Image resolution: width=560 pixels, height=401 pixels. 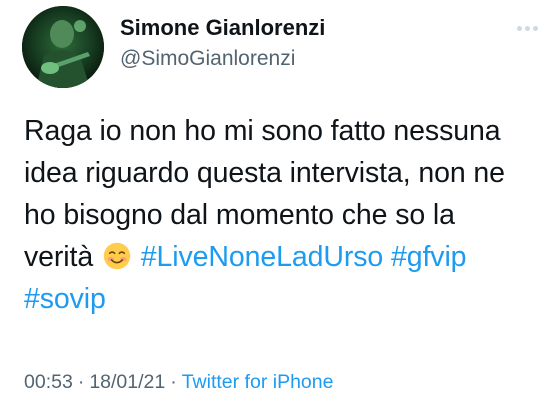 I want to click on tweet-time: 00:53, so click(x=48, y=382).